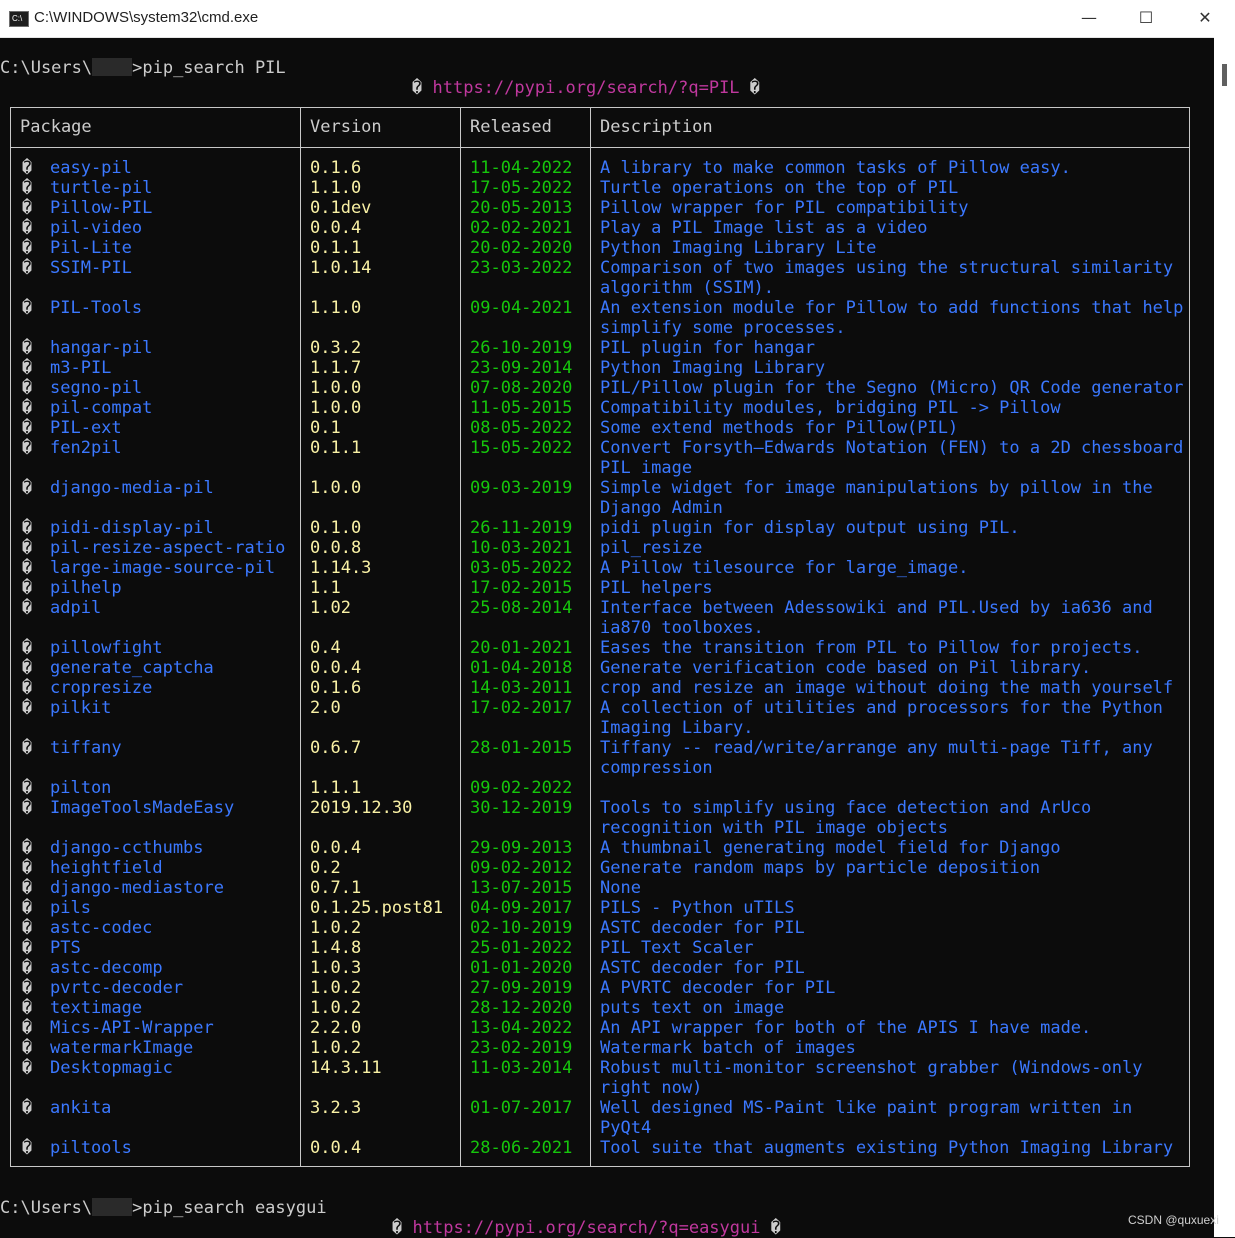 The height and width of the screenshot is (1238, 1235). I want to click on package-name: generate_captcha, so click(132, 668).